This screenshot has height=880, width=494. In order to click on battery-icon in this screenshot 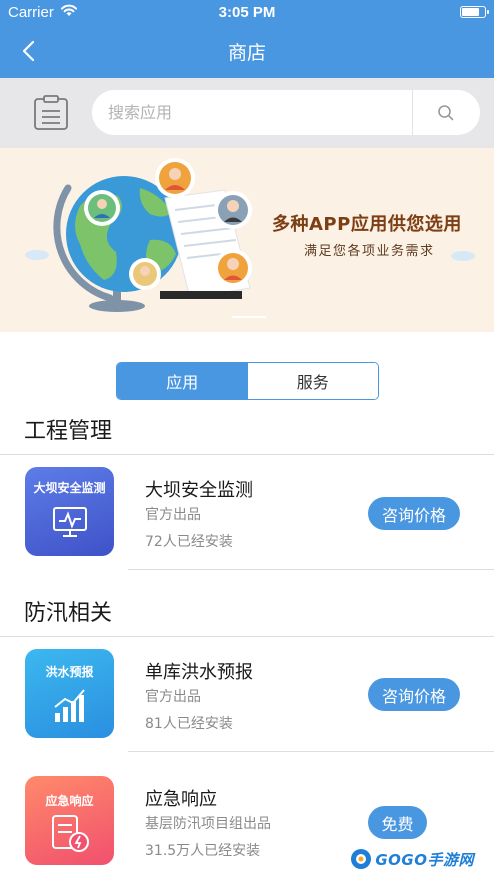, I will do `click(474, 12)`.